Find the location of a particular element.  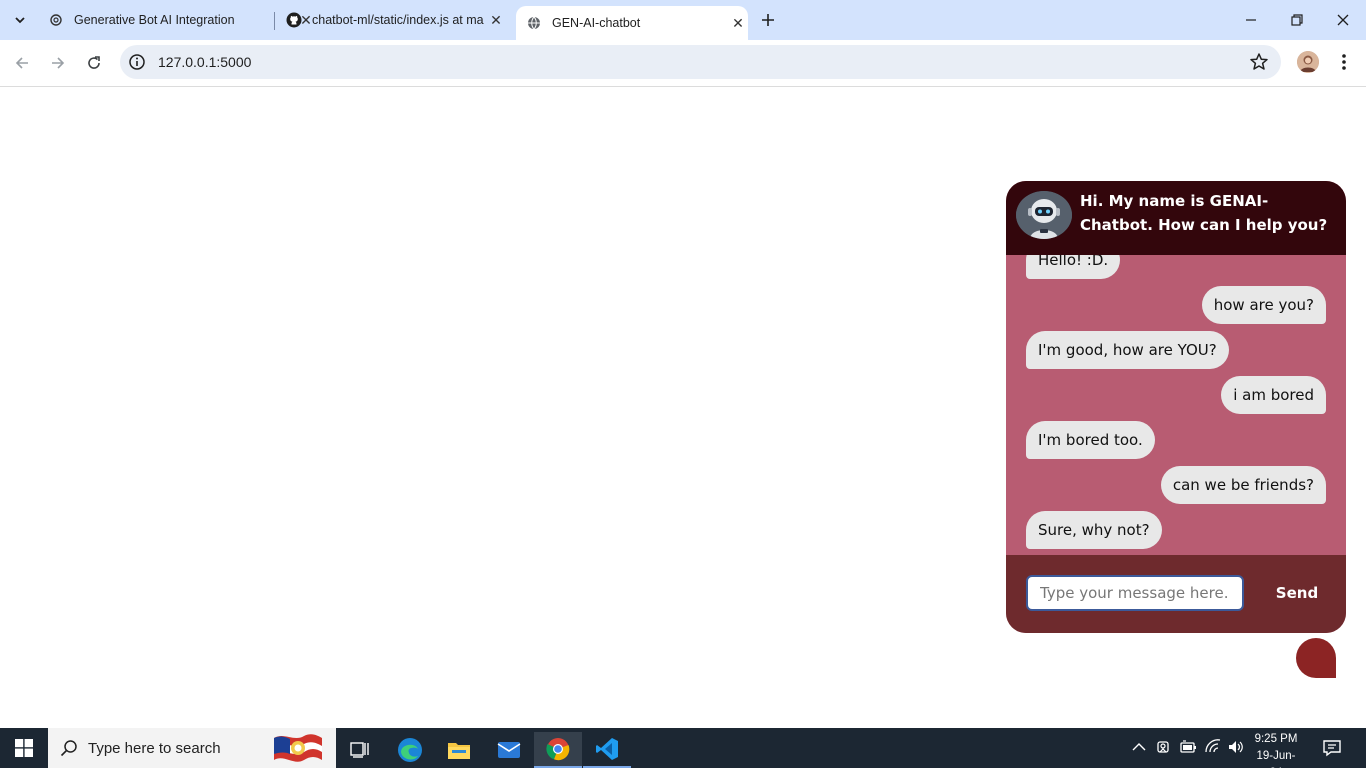

reload-button is located at coordinates (94, 63).